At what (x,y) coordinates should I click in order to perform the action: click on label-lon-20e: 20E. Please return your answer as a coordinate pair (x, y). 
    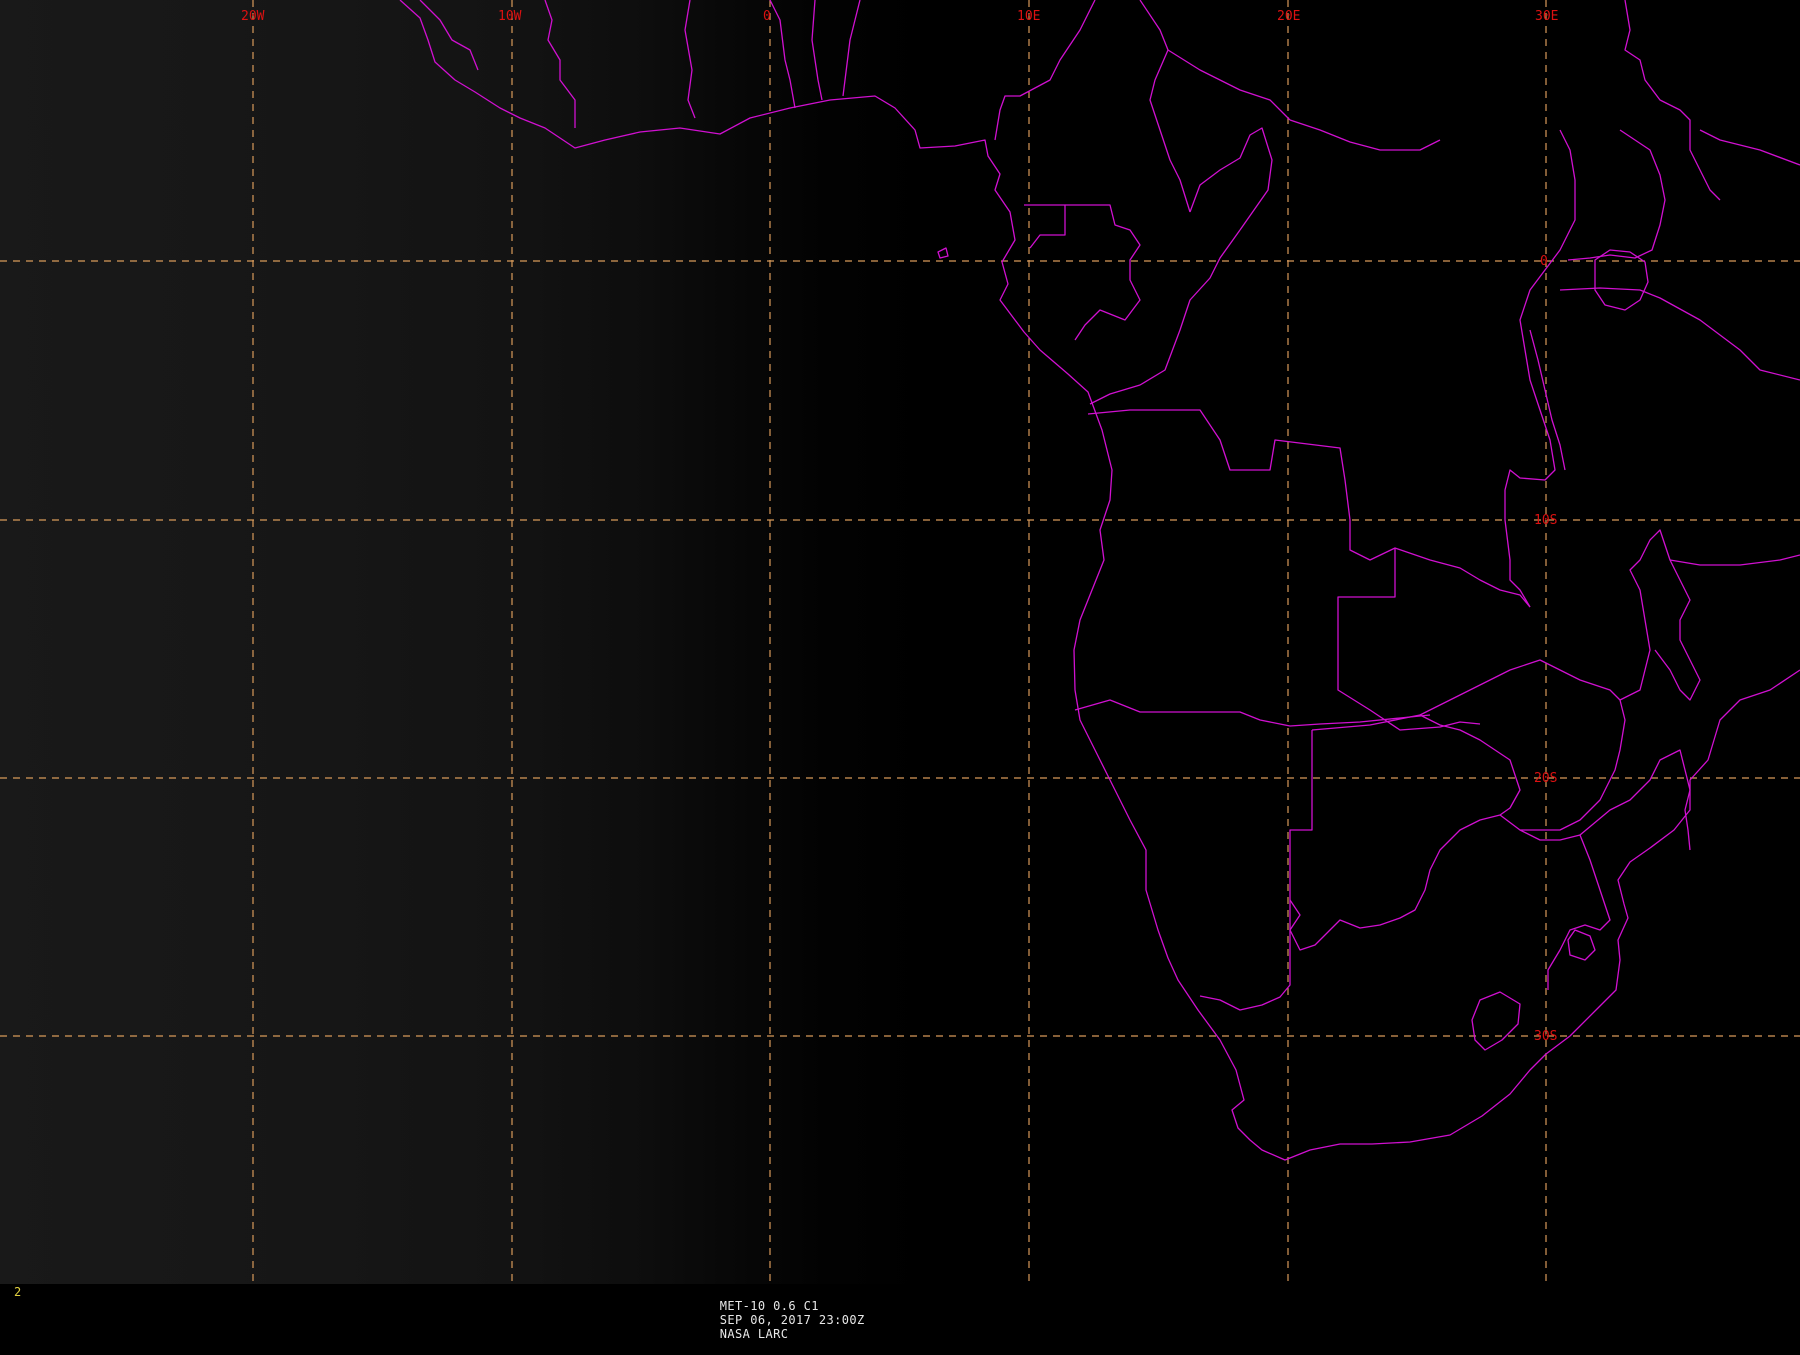
    Looking at the image, I should click on (1288, 16).